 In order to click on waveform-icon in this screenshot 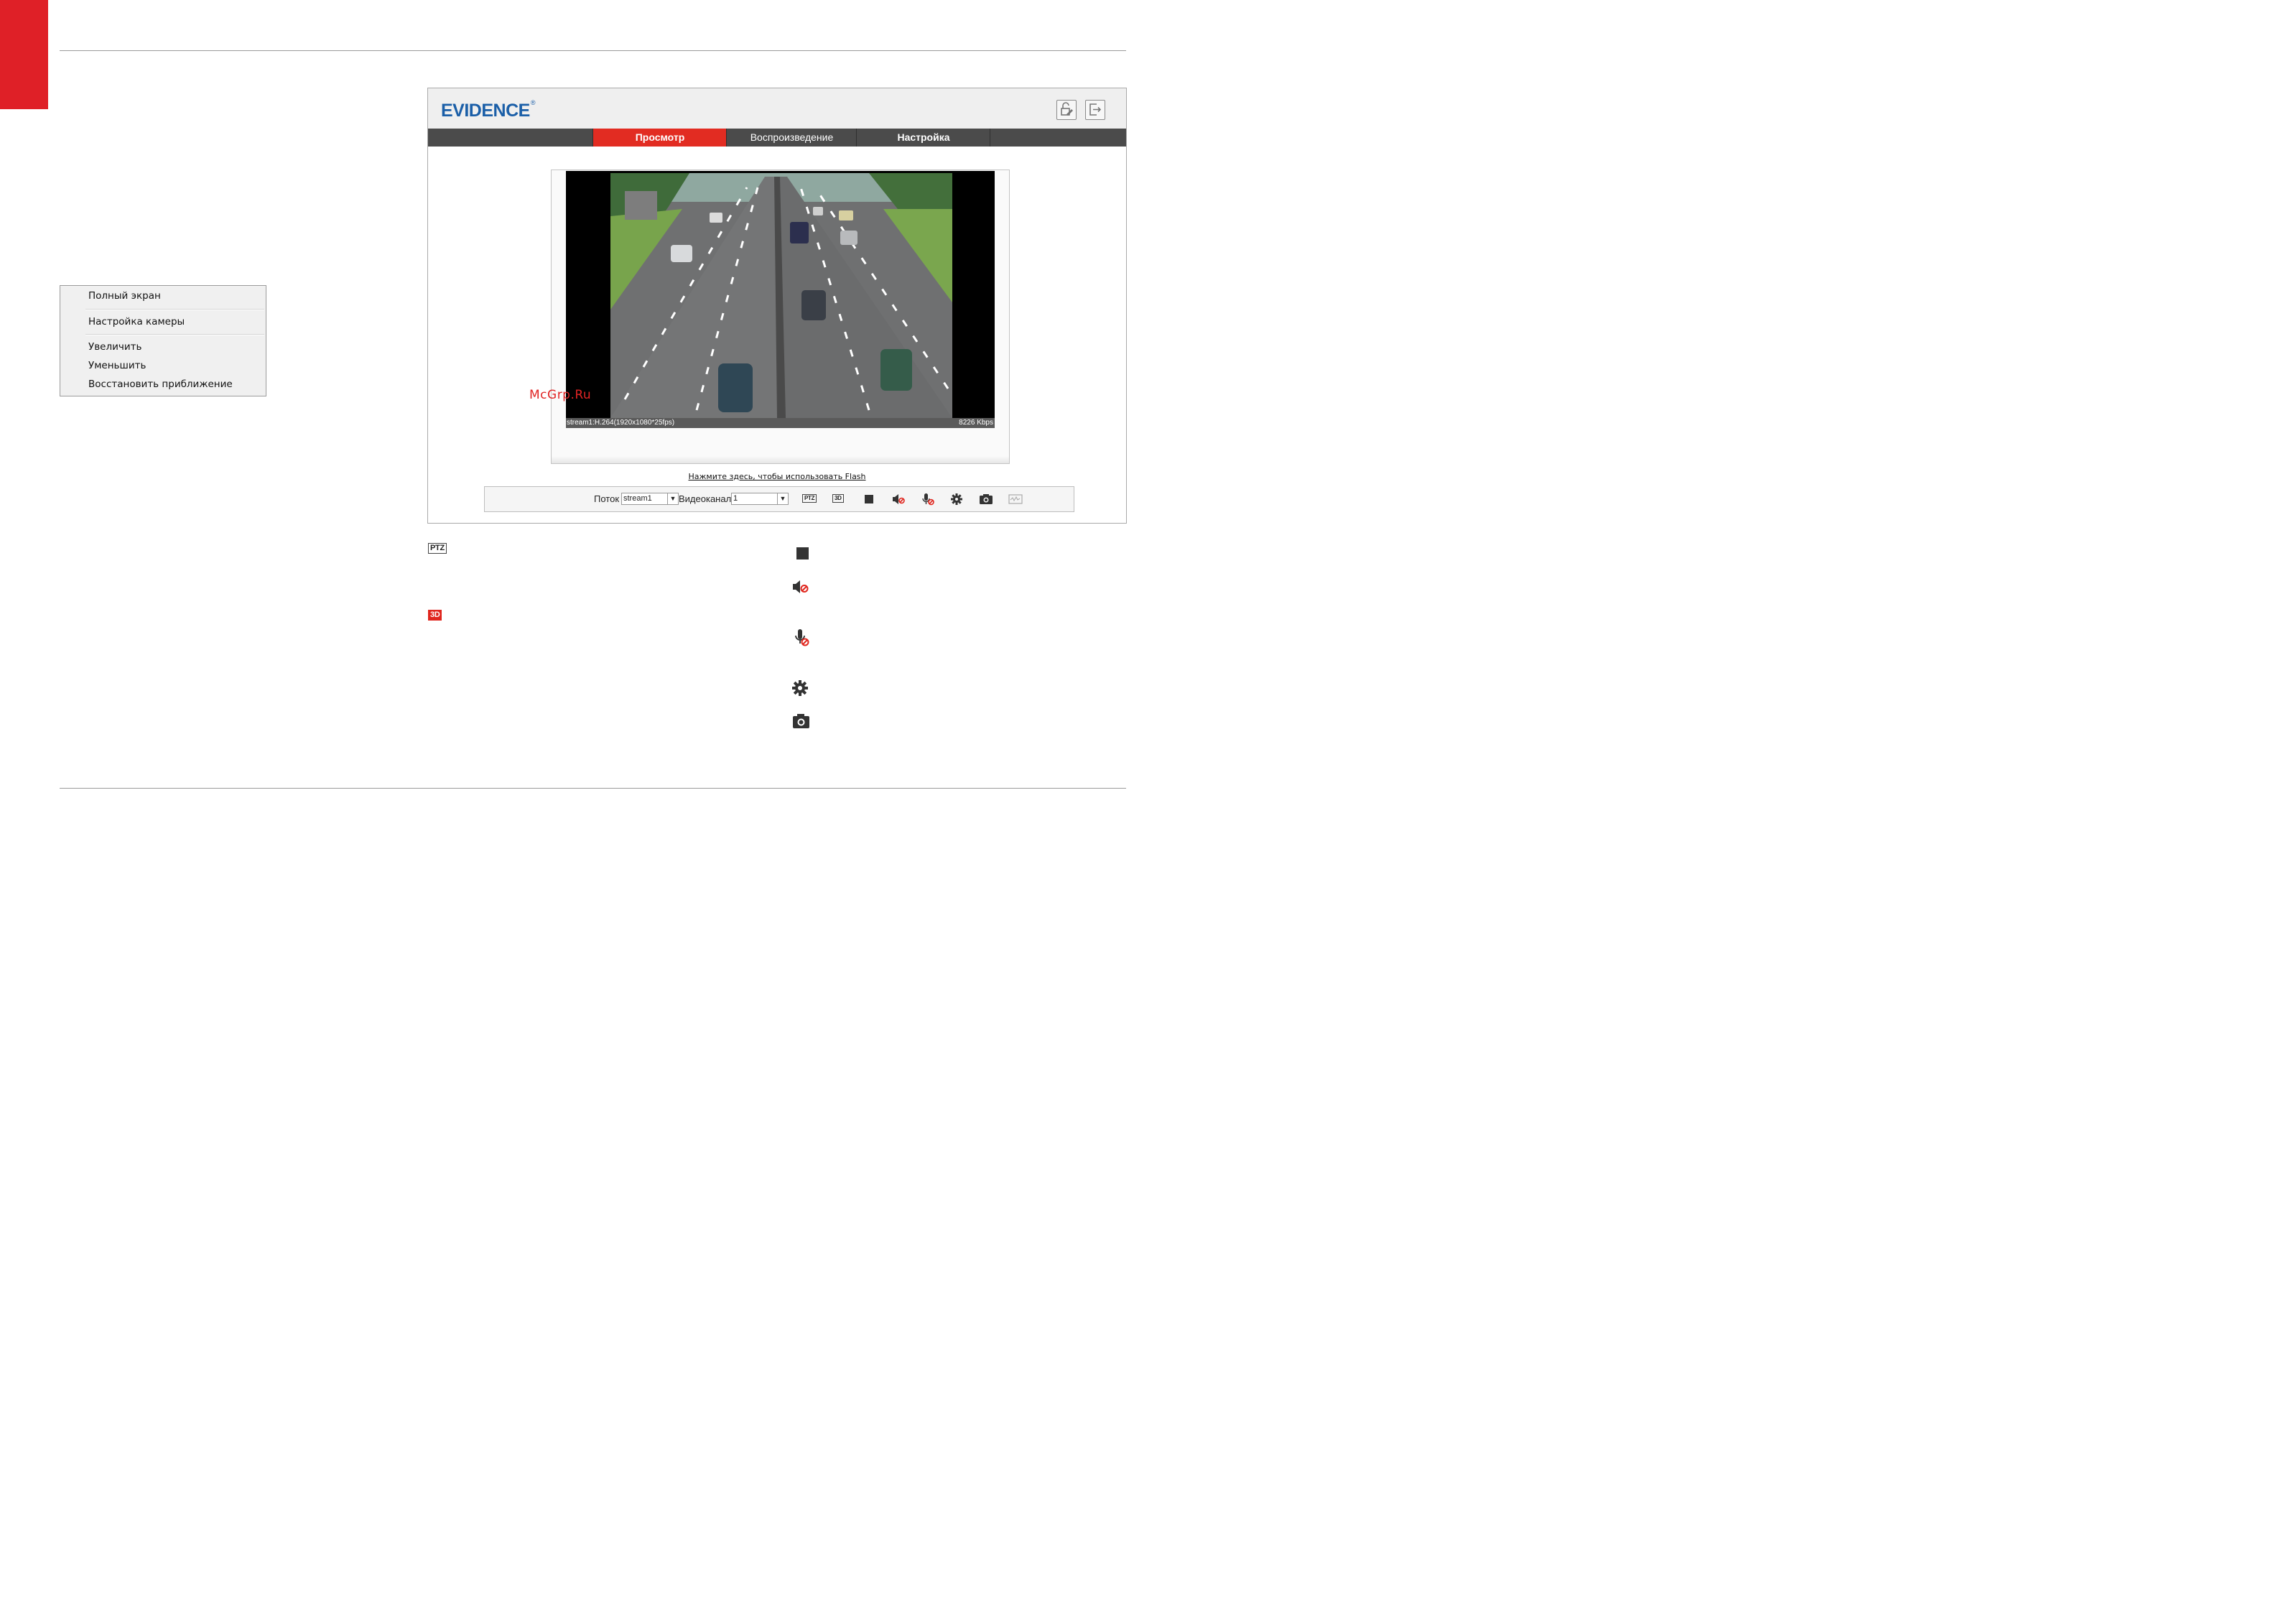, I will do `click(1016, 499)`.